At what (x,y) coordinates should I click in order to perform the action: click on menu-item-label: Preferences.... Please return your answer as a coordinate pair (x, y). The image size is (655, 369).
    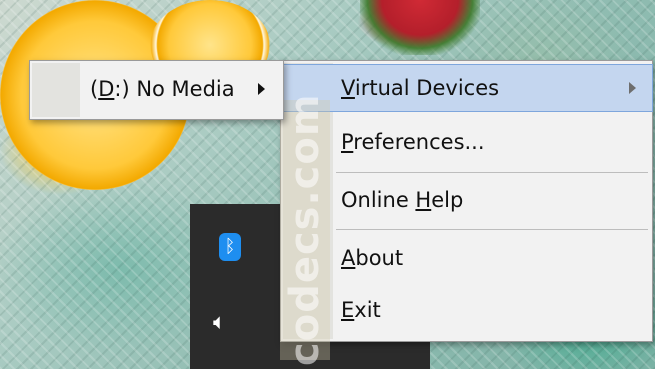
    Looking at the image, I should click on (413, 142).